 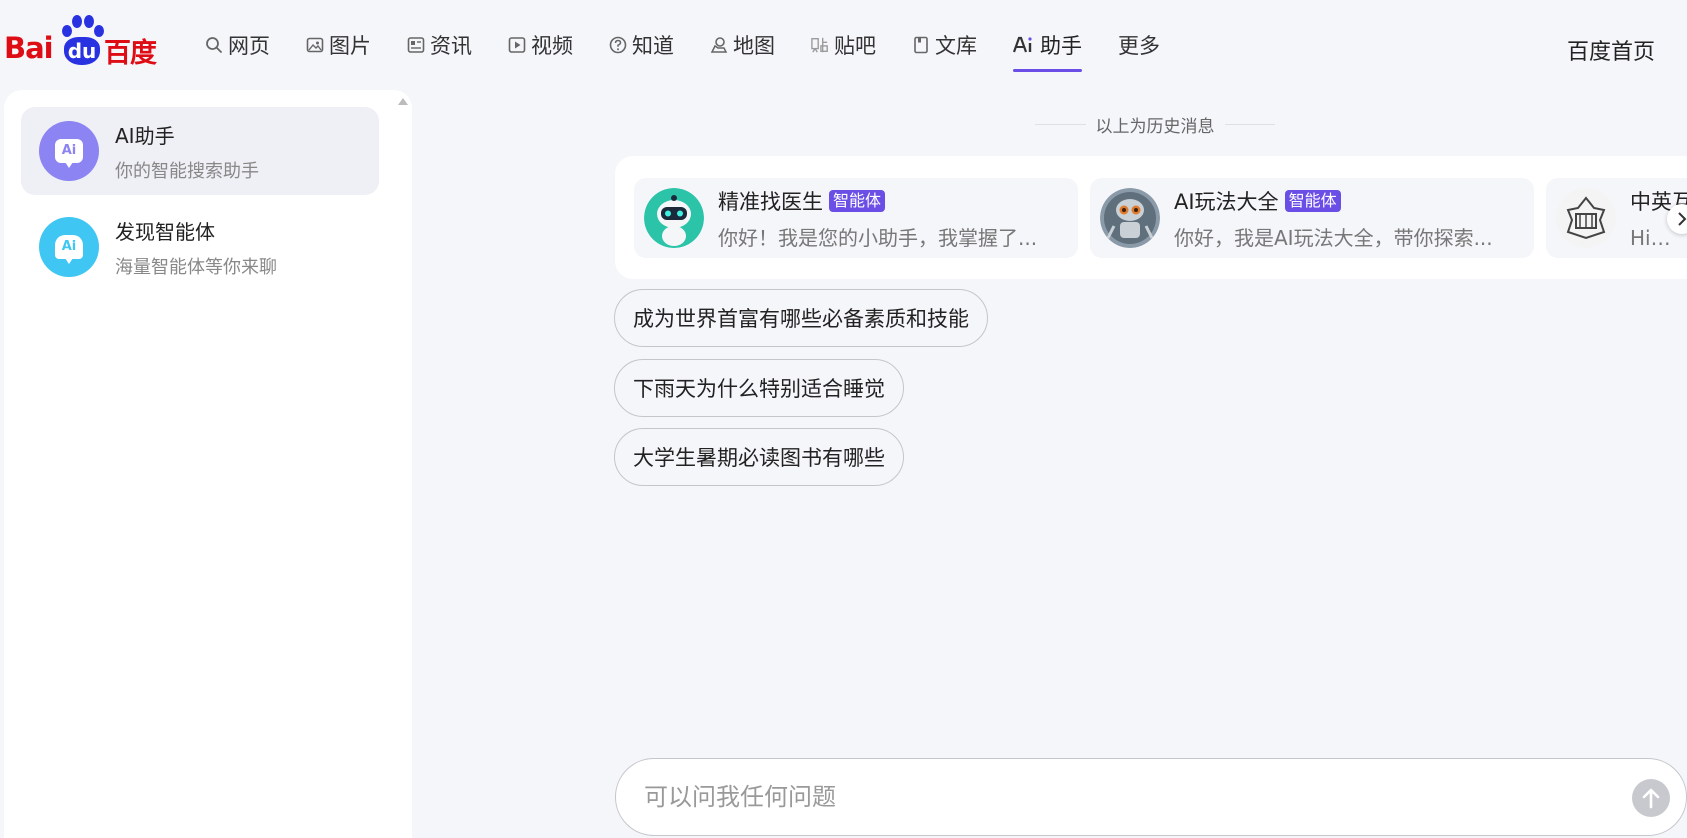 I want to click on agent-card: 中英互 Hi，我, so click(x=1616, y=218).